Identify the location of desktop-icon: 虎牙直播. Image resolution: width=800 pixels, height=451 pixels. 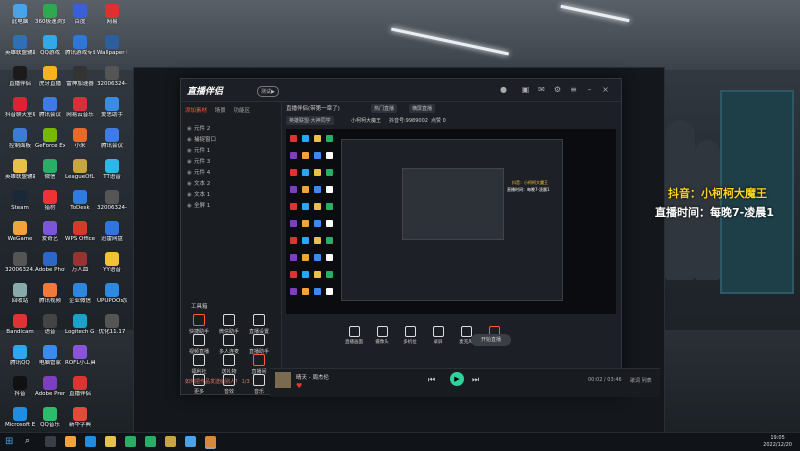
(50, 76).